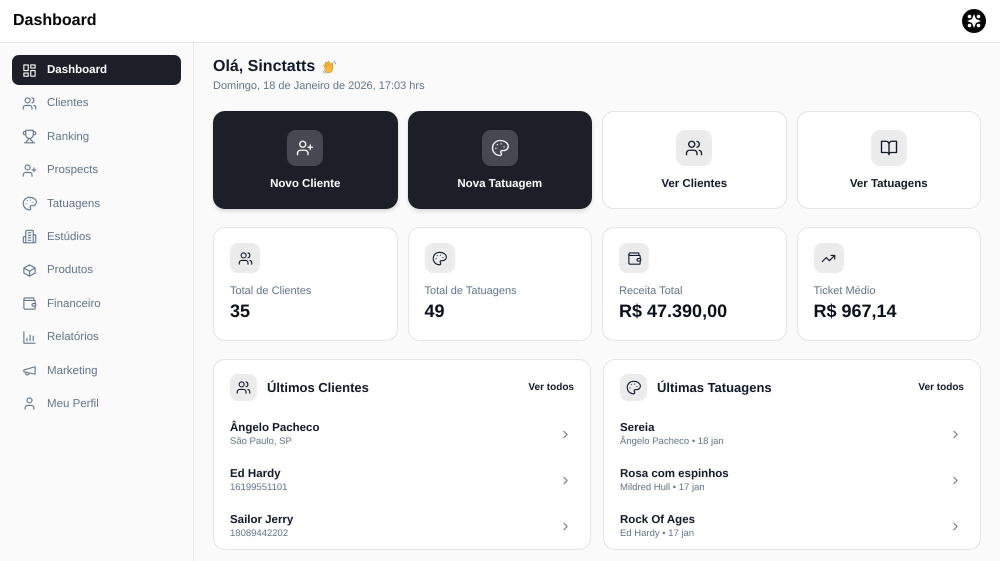 Image resolution: width=1000 pixels, height=561 pixels. Describe the element at coordinates (261, 441) in the screenshot. I see `row-subtitle: São Paulo, SP` at that location.